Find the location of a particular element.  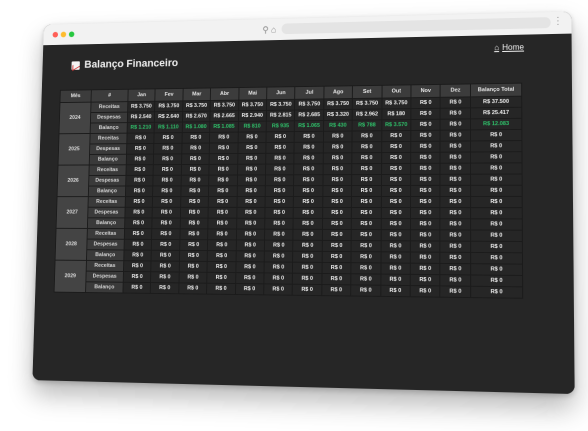

maximize-window-button is located at coordinates (71, 34).